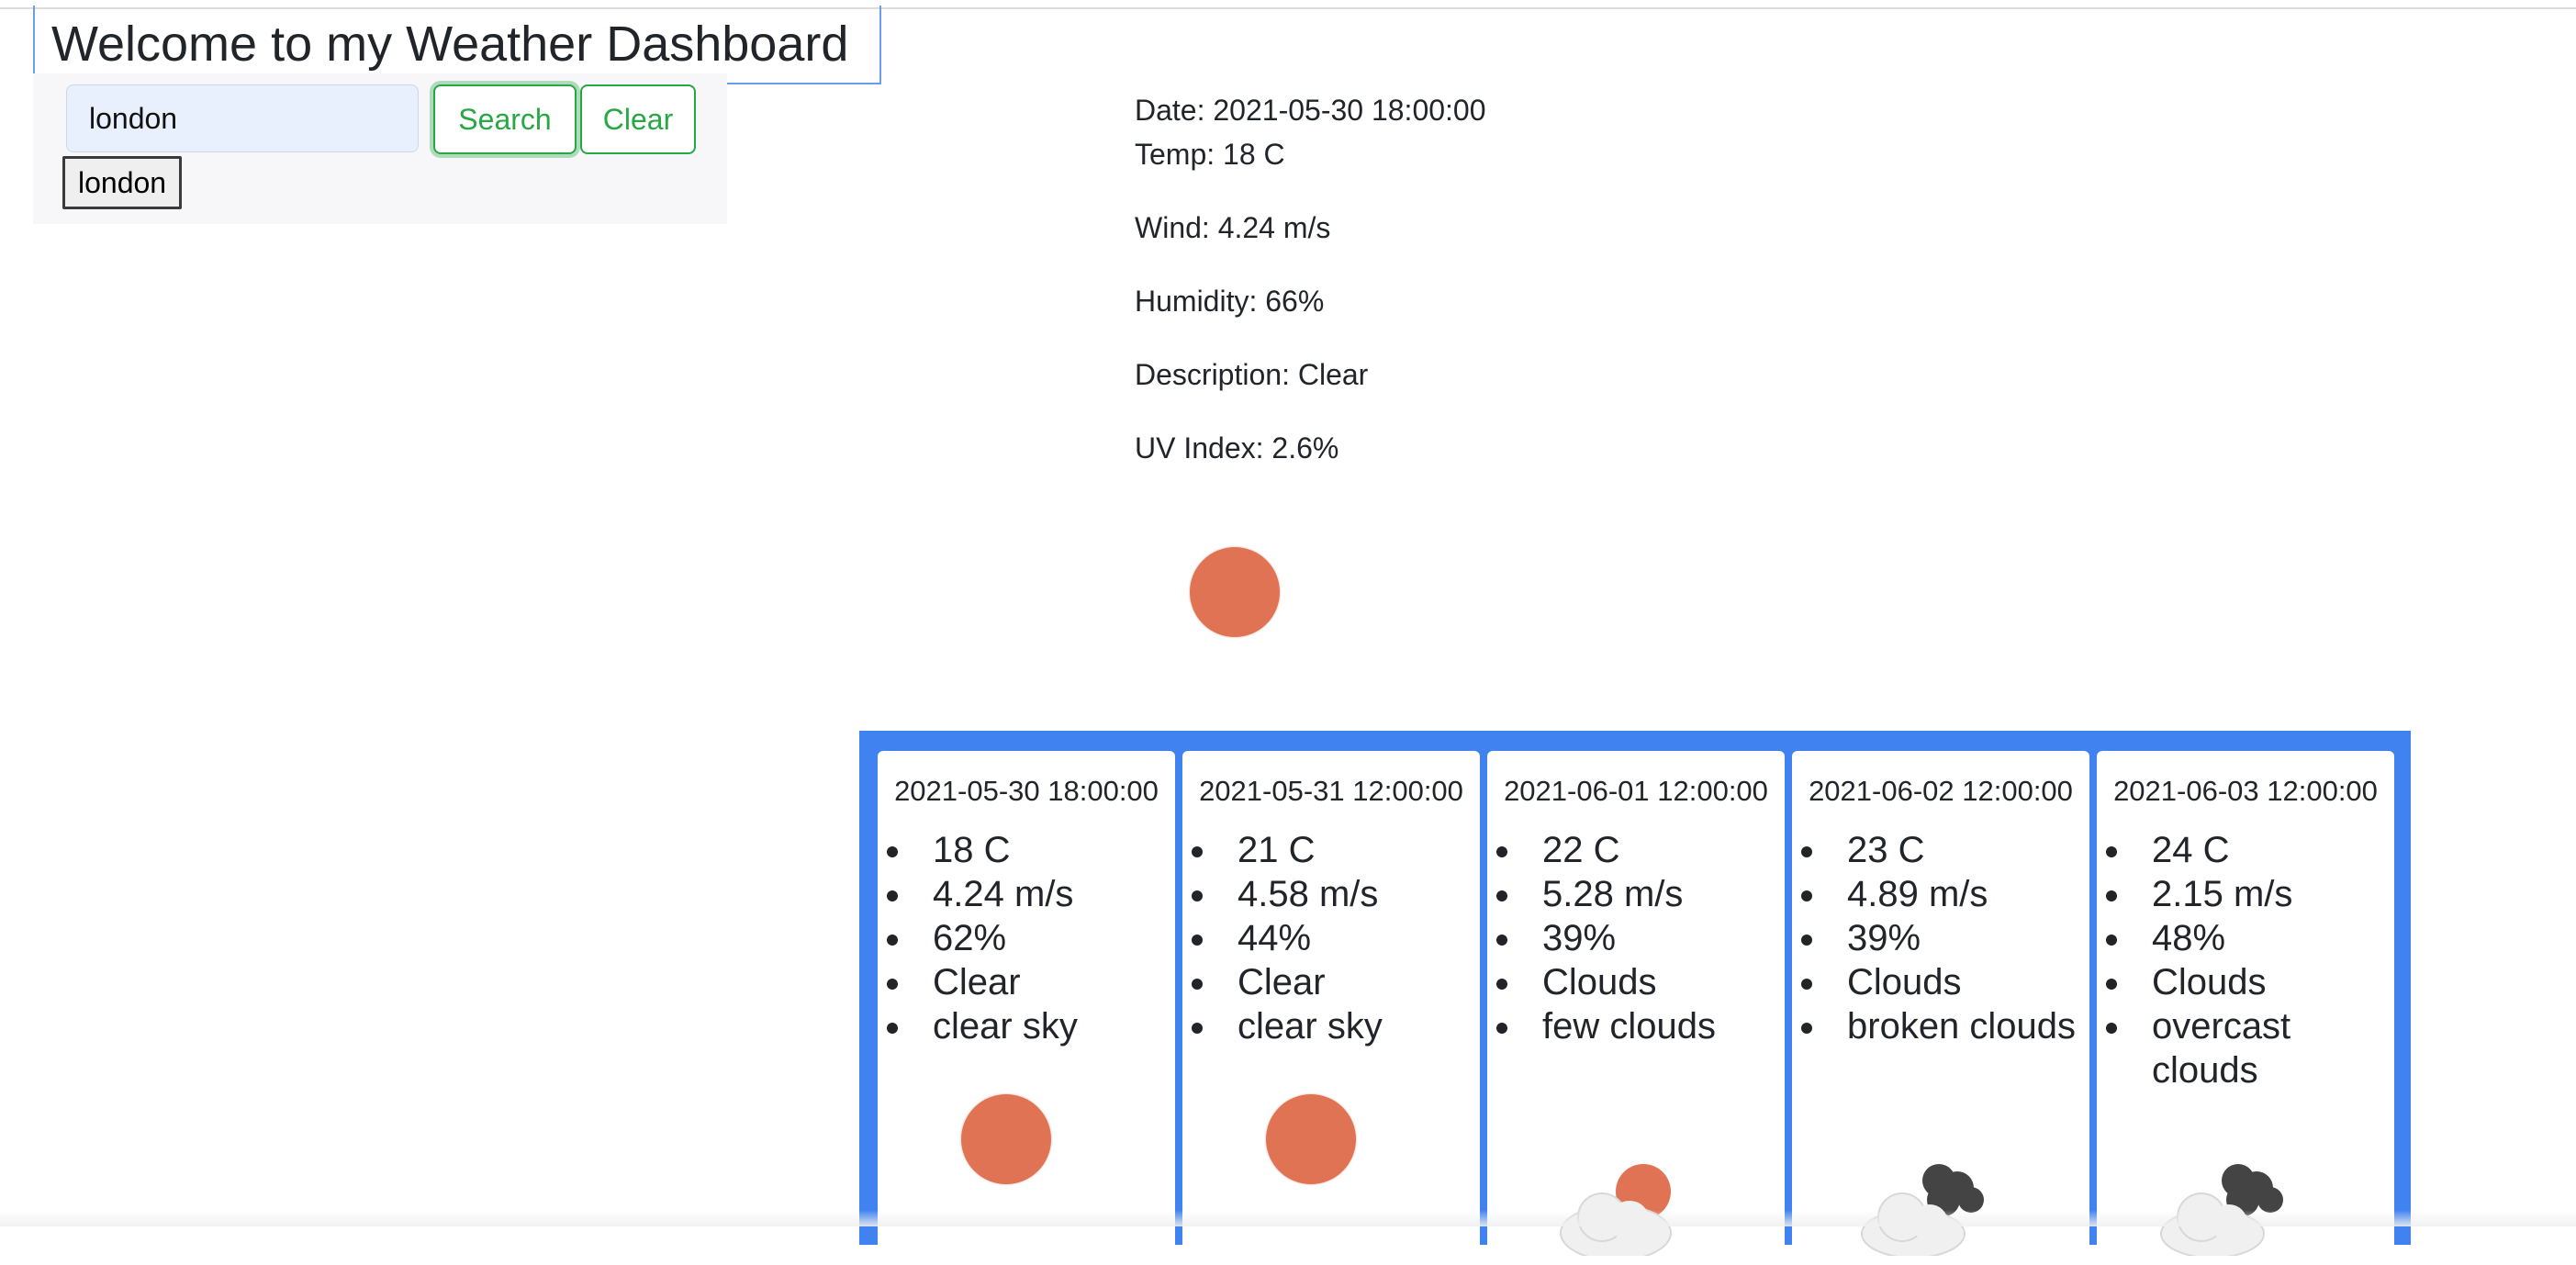 Image resolution: width=2576 pixels, height=1265 pixels. Describe the element at coordinates (2264, 850) in the screenshot. I see `forecast-temp: 24 C` at that location.